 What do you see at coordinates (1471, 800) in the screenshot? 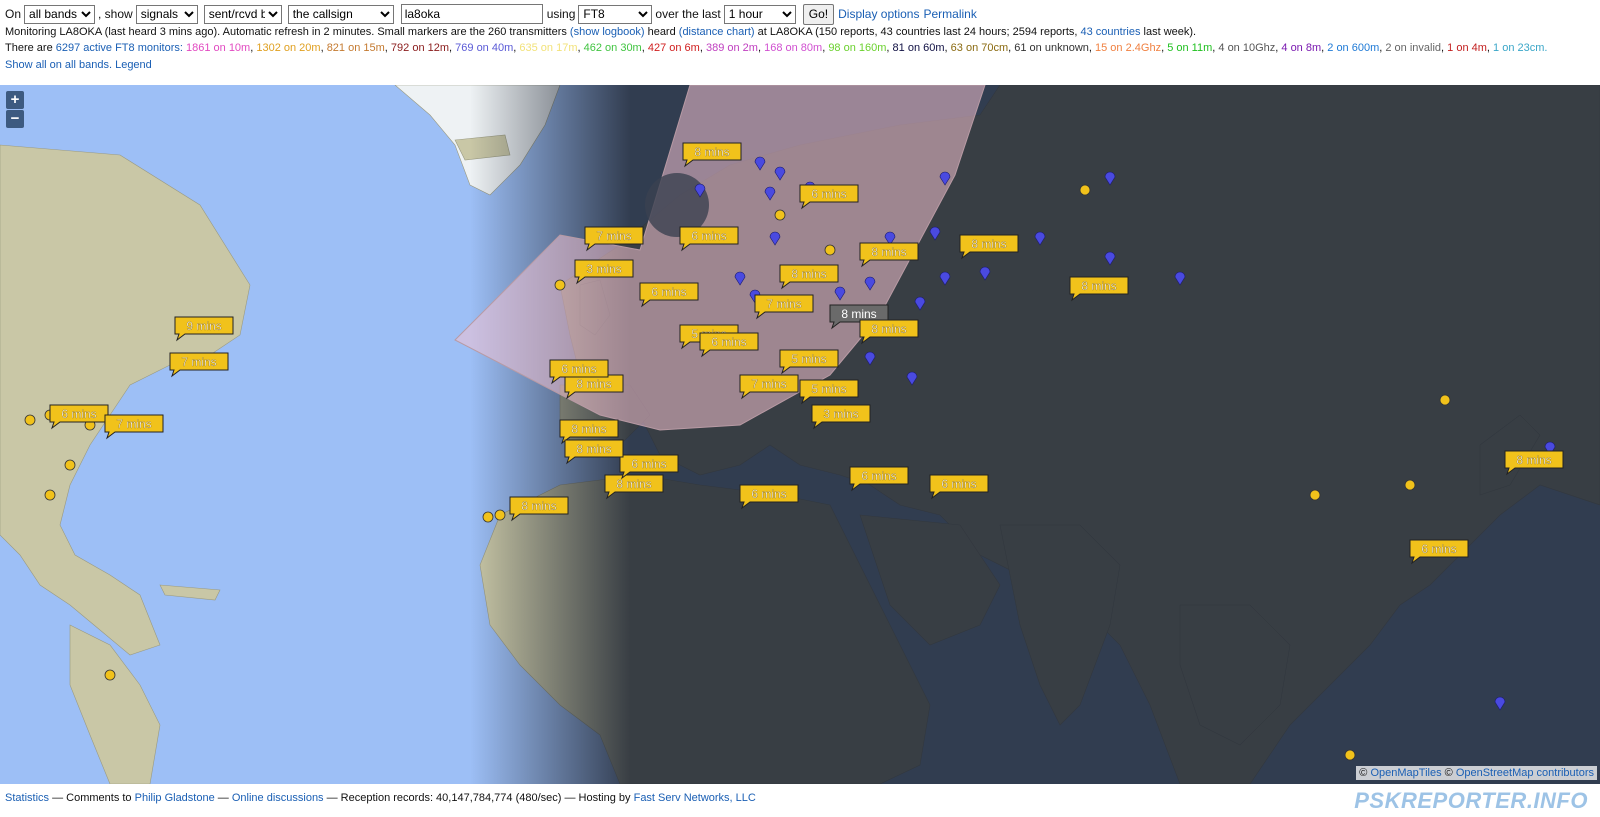
I see `site-logo: PSKREPORTER.INFO` at bounding box center [1471, 800].